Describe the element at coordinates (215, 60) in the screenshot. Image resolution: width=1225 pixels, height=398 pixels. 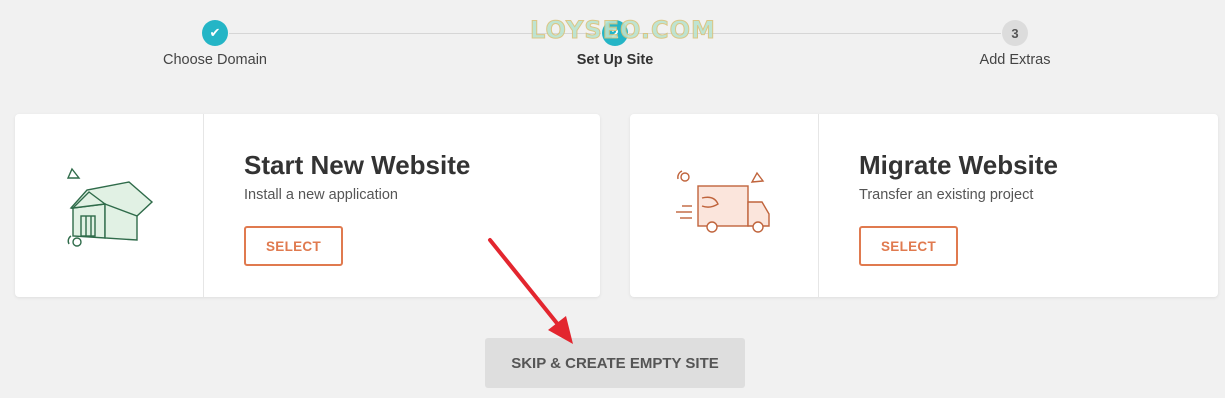
I see `step-label-choose-domain: Choose Domain` at that location.